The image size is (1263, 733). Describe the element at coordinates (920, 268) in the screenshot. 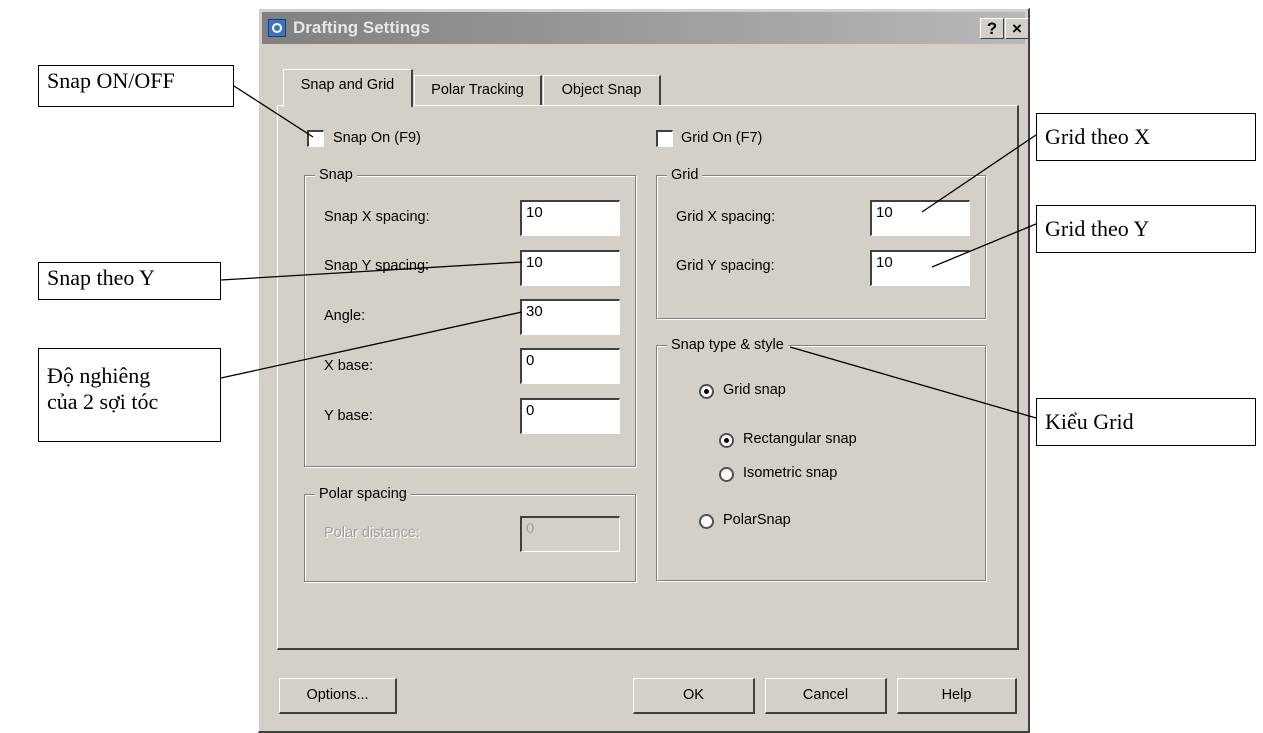

I see `grid-y-spacing-input: 10` at that location.